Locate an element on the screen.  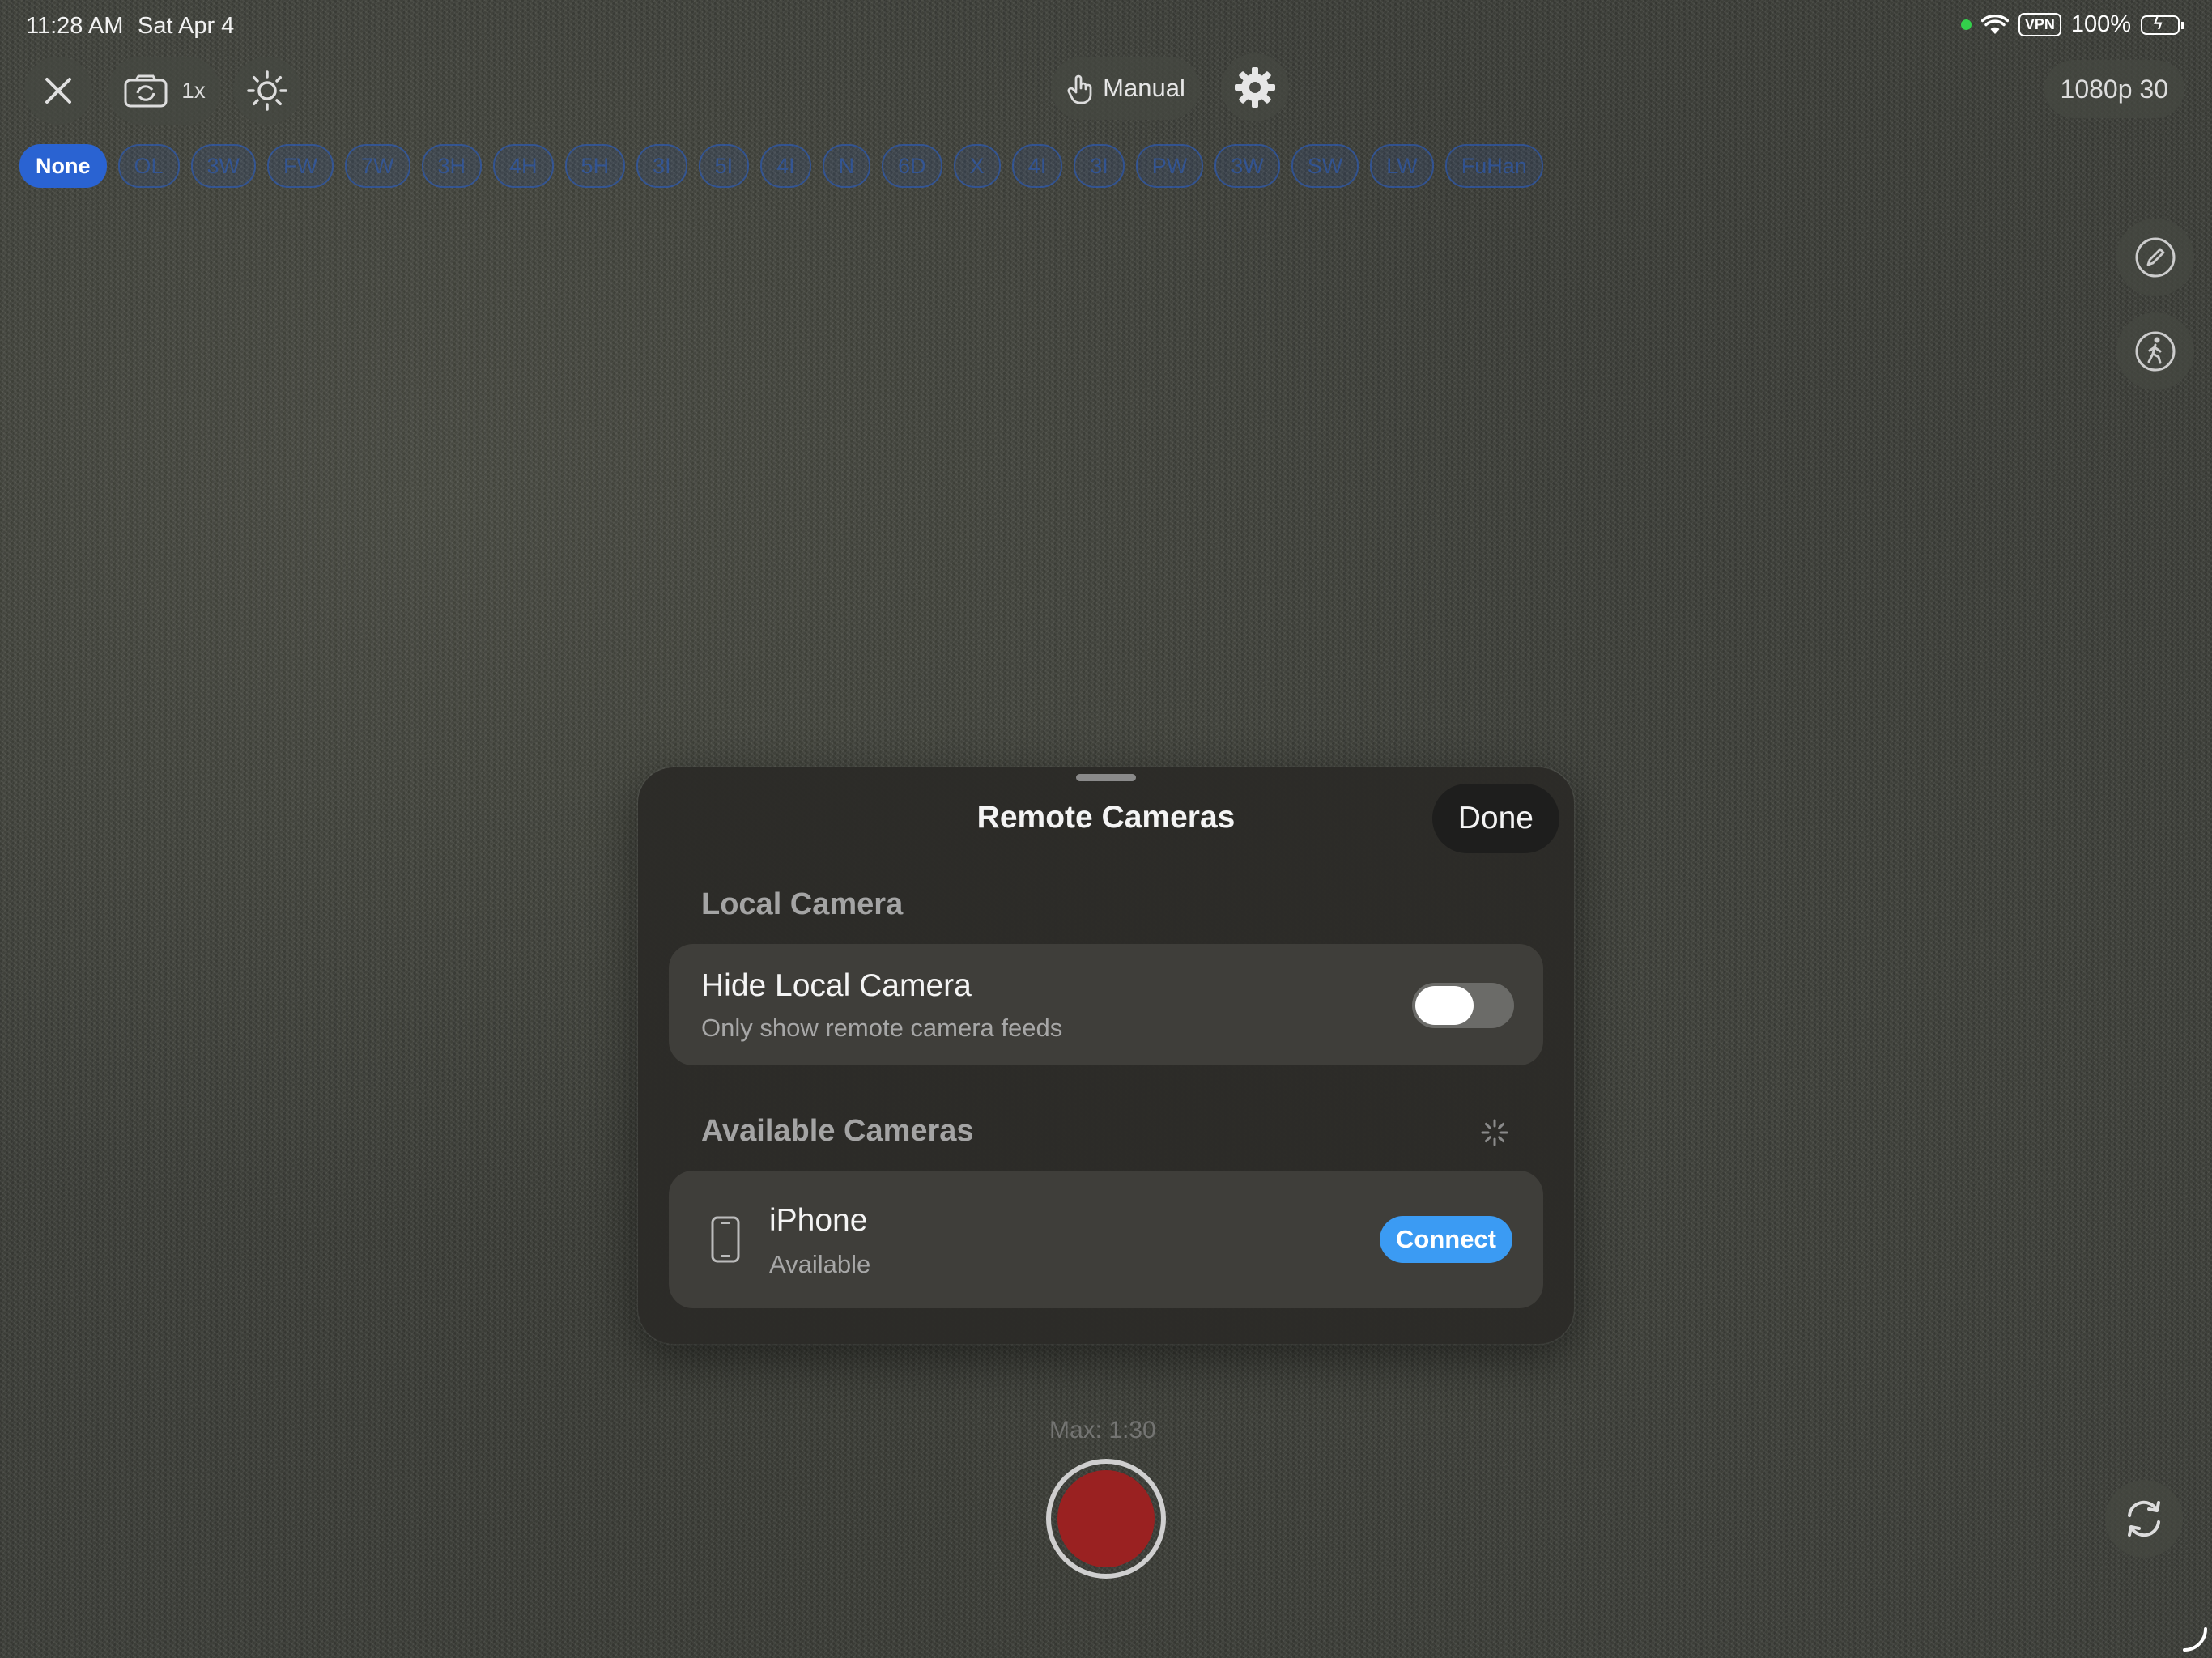
filter-chip: PW is located at coordinates (1170, 166).